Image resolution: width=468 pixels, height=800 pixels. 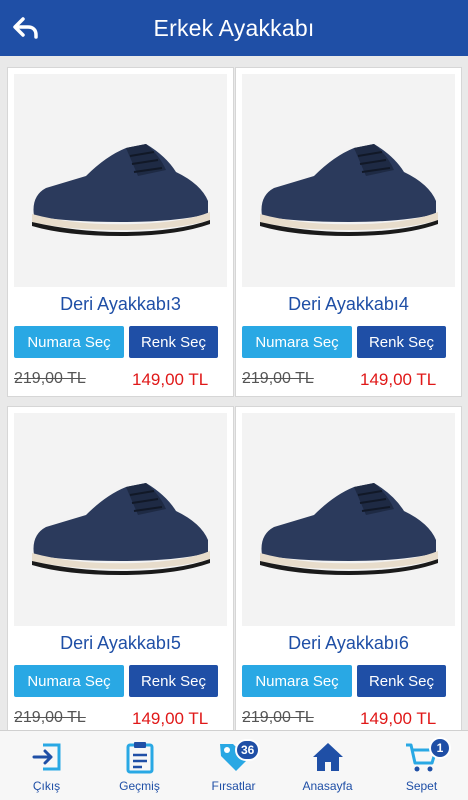 I want to click on nav-label: Sepet, so click(x=421, y=786).